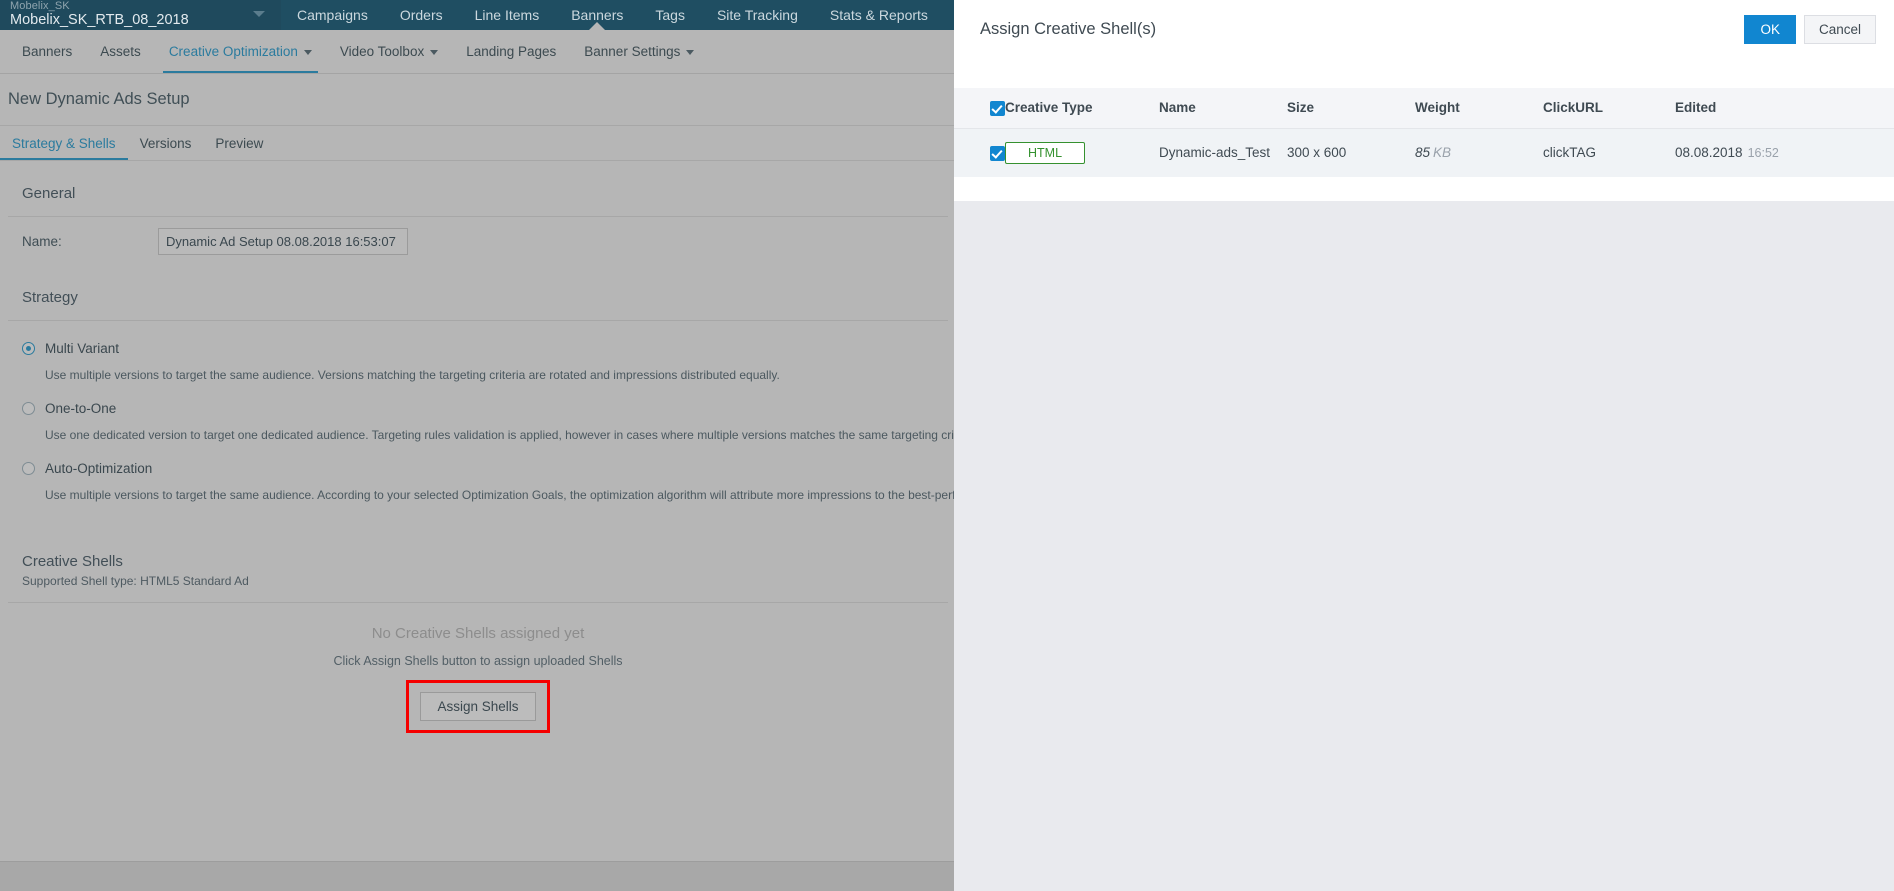 The height and width of the screenshot is (891, 1894). Describe the element at coordinates (478, 348) in the screenshot. I see `radio-line-multi-variant: Multi Variant` at that location.